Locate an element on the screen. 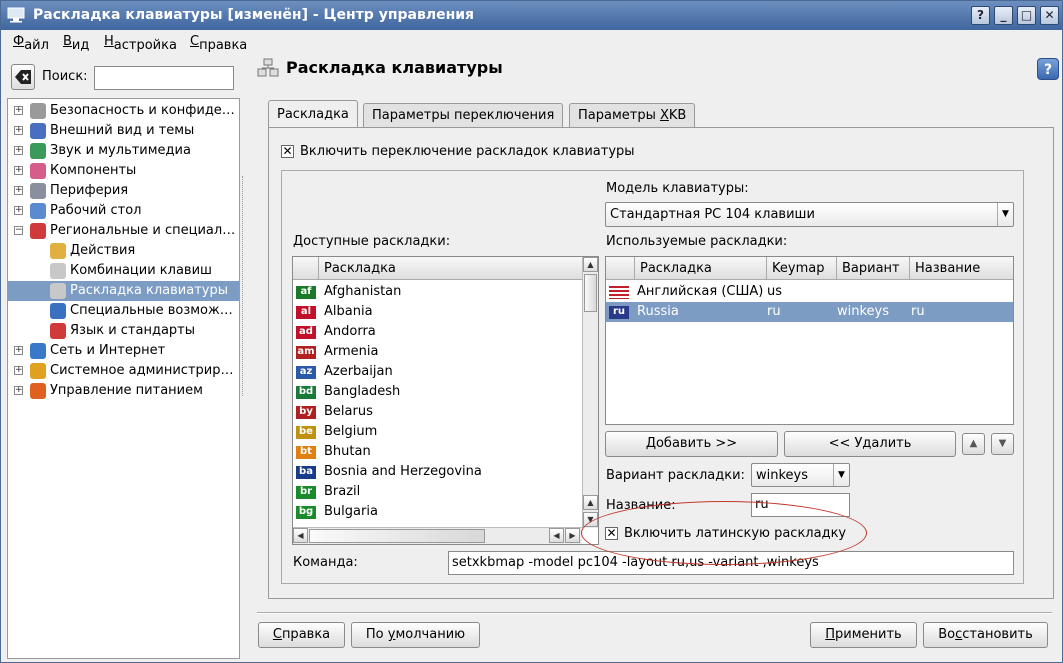  list-item: ba Bosnia and Herzegovina is located at coordinates (437, 472).